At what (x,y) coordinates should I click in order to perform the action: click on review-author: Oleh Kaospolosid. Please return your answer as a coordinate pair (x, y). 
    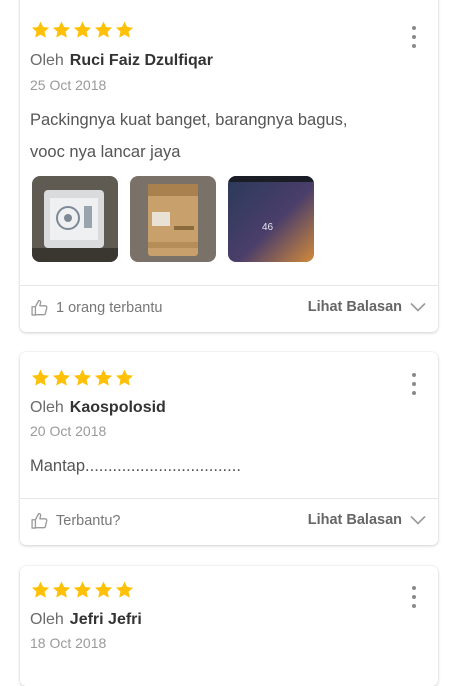
    Looking at the image, I should click on (98, 408).